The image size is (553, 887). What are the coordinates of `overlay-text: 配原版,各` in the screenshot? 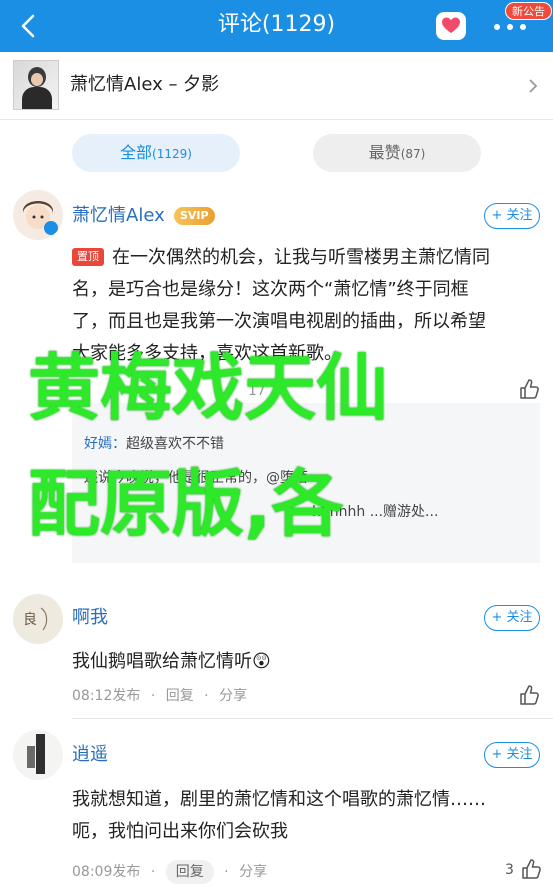 It's located at (186, 504).